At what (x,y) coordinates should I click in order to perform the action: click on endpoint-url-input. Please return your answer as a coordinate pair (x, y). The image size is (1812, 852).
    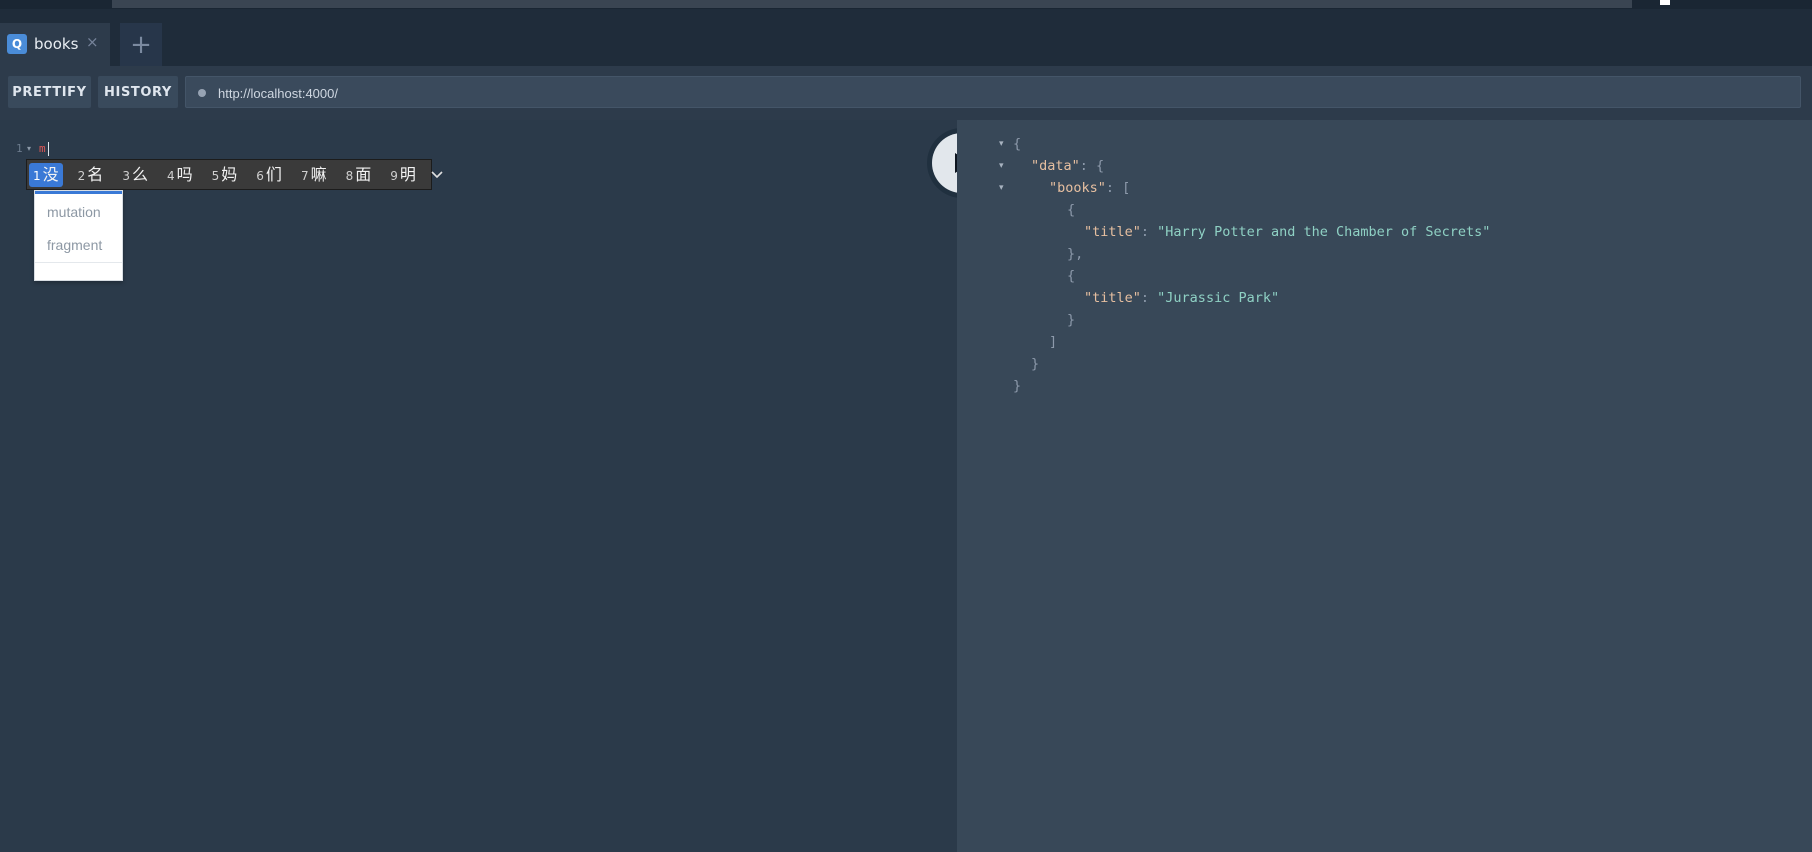
    Looking at the image, I should click on (968, 93).